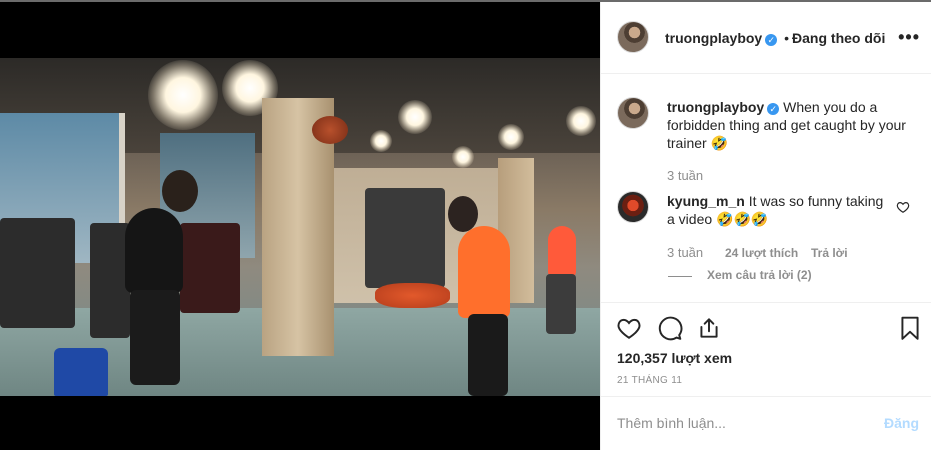 Image resolution: width=931 pixels, height=450 pixels. I want to click on post-header: truongplayboy ✓ • Đang theo dõi •••, so click(766, 38).